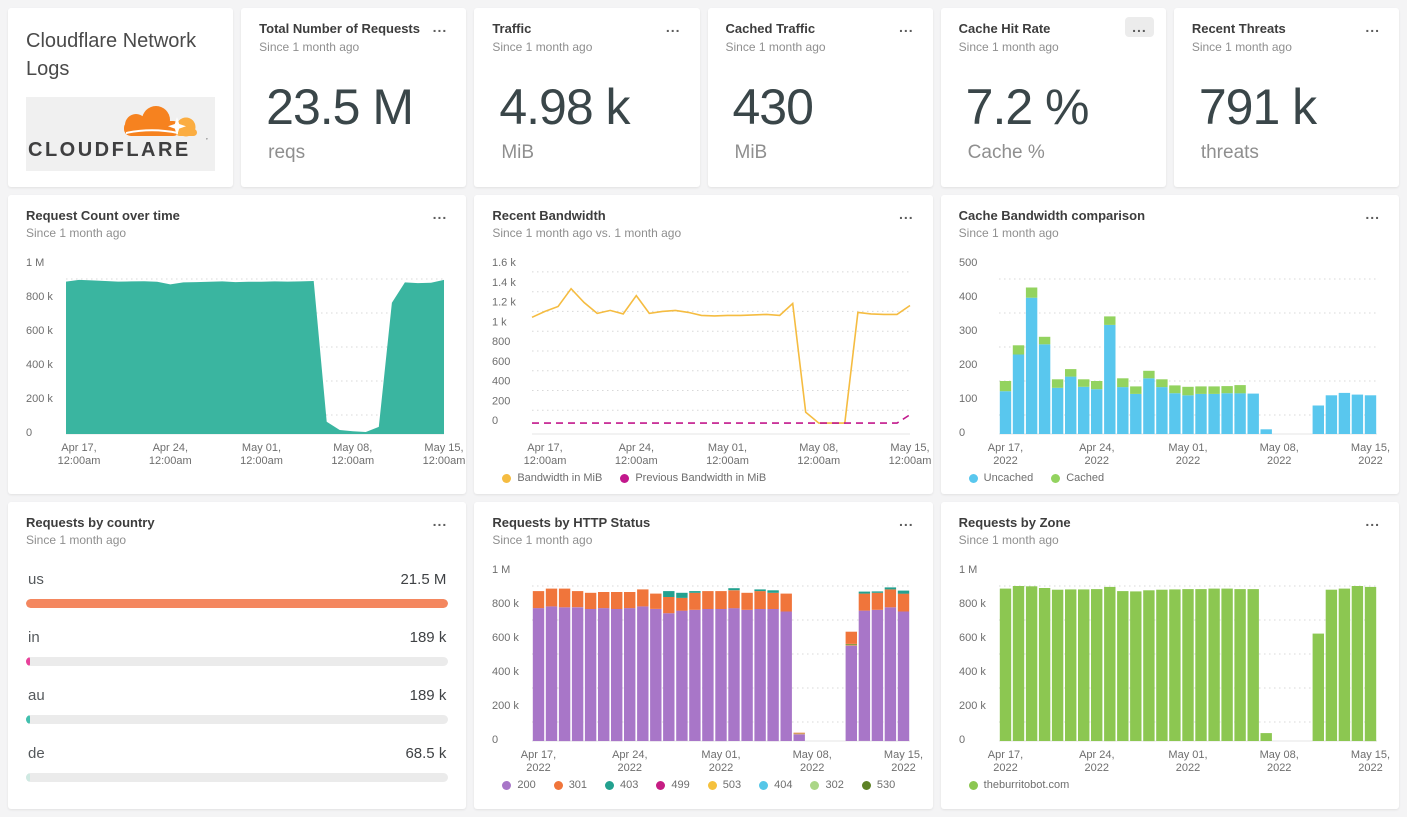 This screenshot has height=817, width=1407. Describe the element at coordinates (549, 215) in the screenshot. I see `panel-title: Recent Bandwidth` at that location.